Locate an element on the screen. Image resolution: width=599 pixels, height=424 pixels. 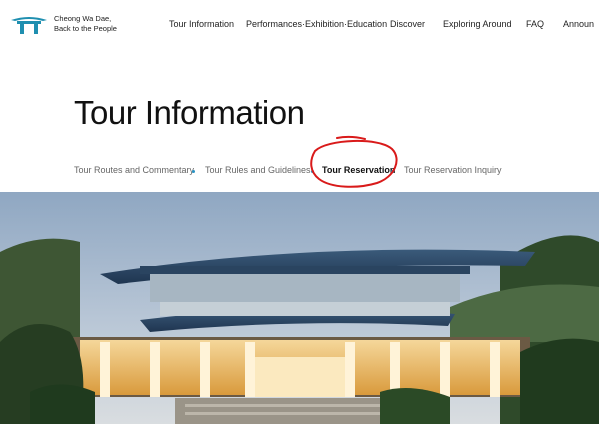
annotation-circle is located at coordinates (354, 161).